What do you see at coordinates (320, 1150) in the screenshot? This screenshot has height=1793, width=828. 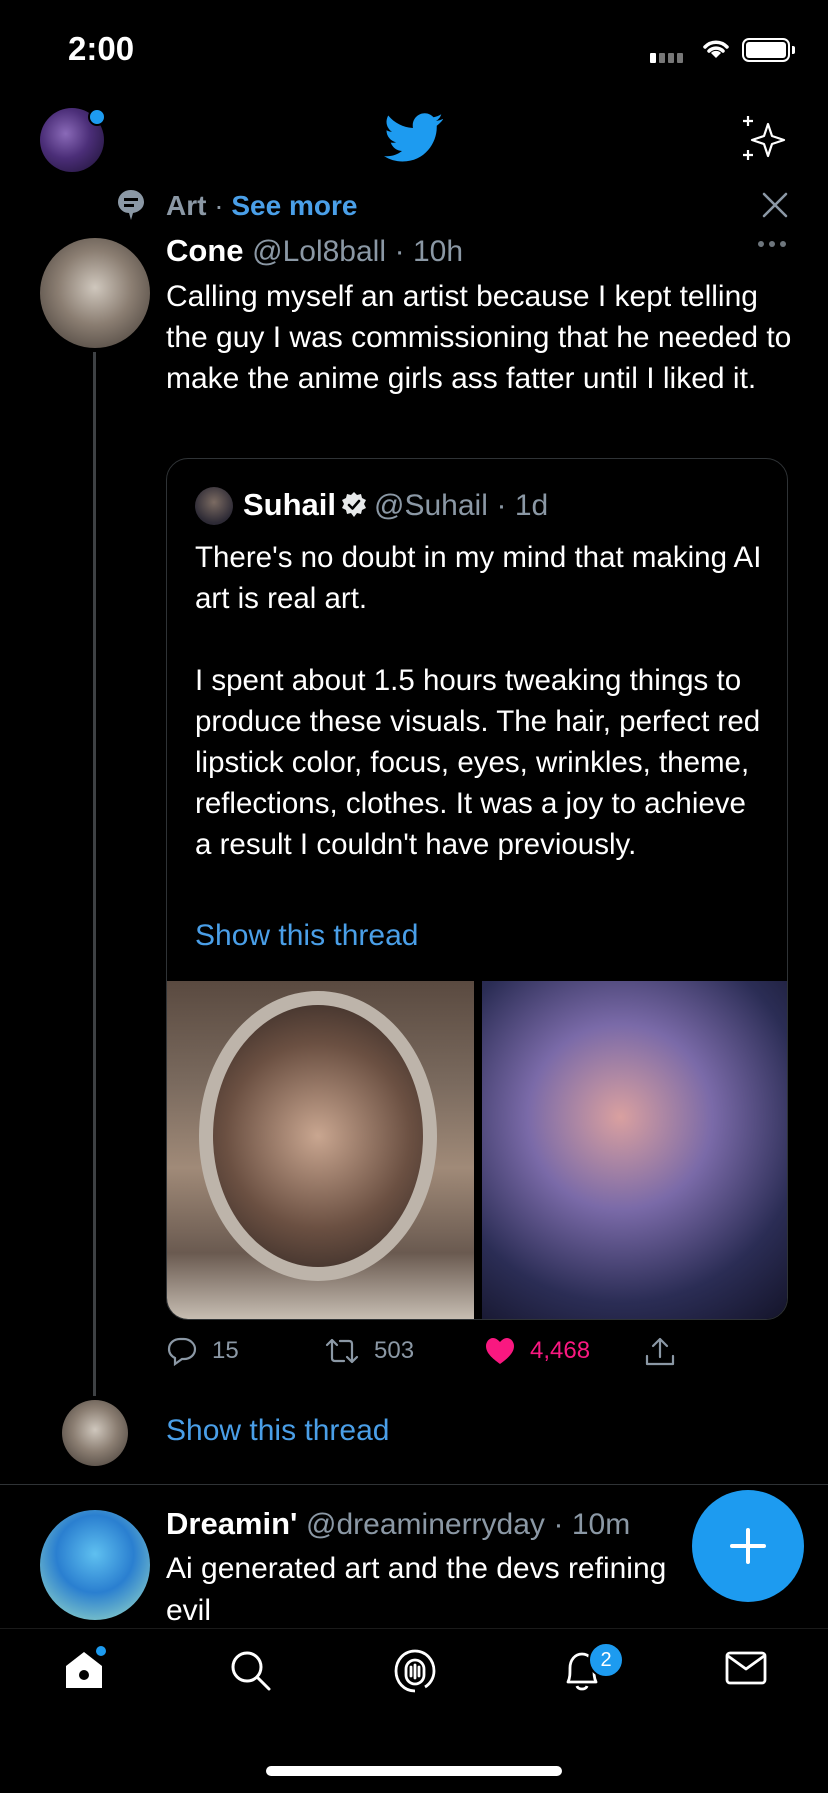 I see `media-image-astronaut` at bounding box center [320, 1150].